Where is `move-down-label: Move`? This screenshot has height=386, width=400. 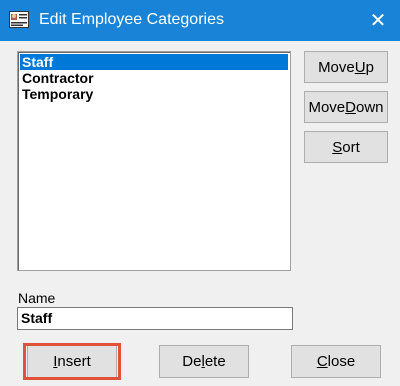
move-down-label: Move is located at coordinates (327, 107).